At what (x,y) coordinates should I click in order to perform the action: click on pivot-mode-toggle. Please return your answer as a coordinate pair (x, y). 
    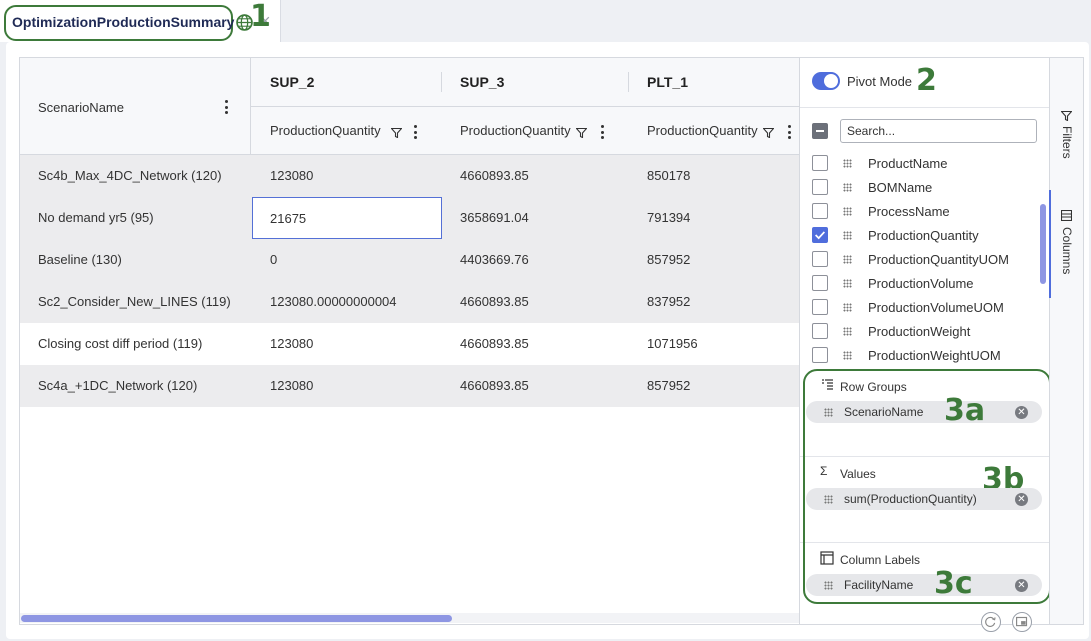
    Looking at the image, I should click on (826, 81).